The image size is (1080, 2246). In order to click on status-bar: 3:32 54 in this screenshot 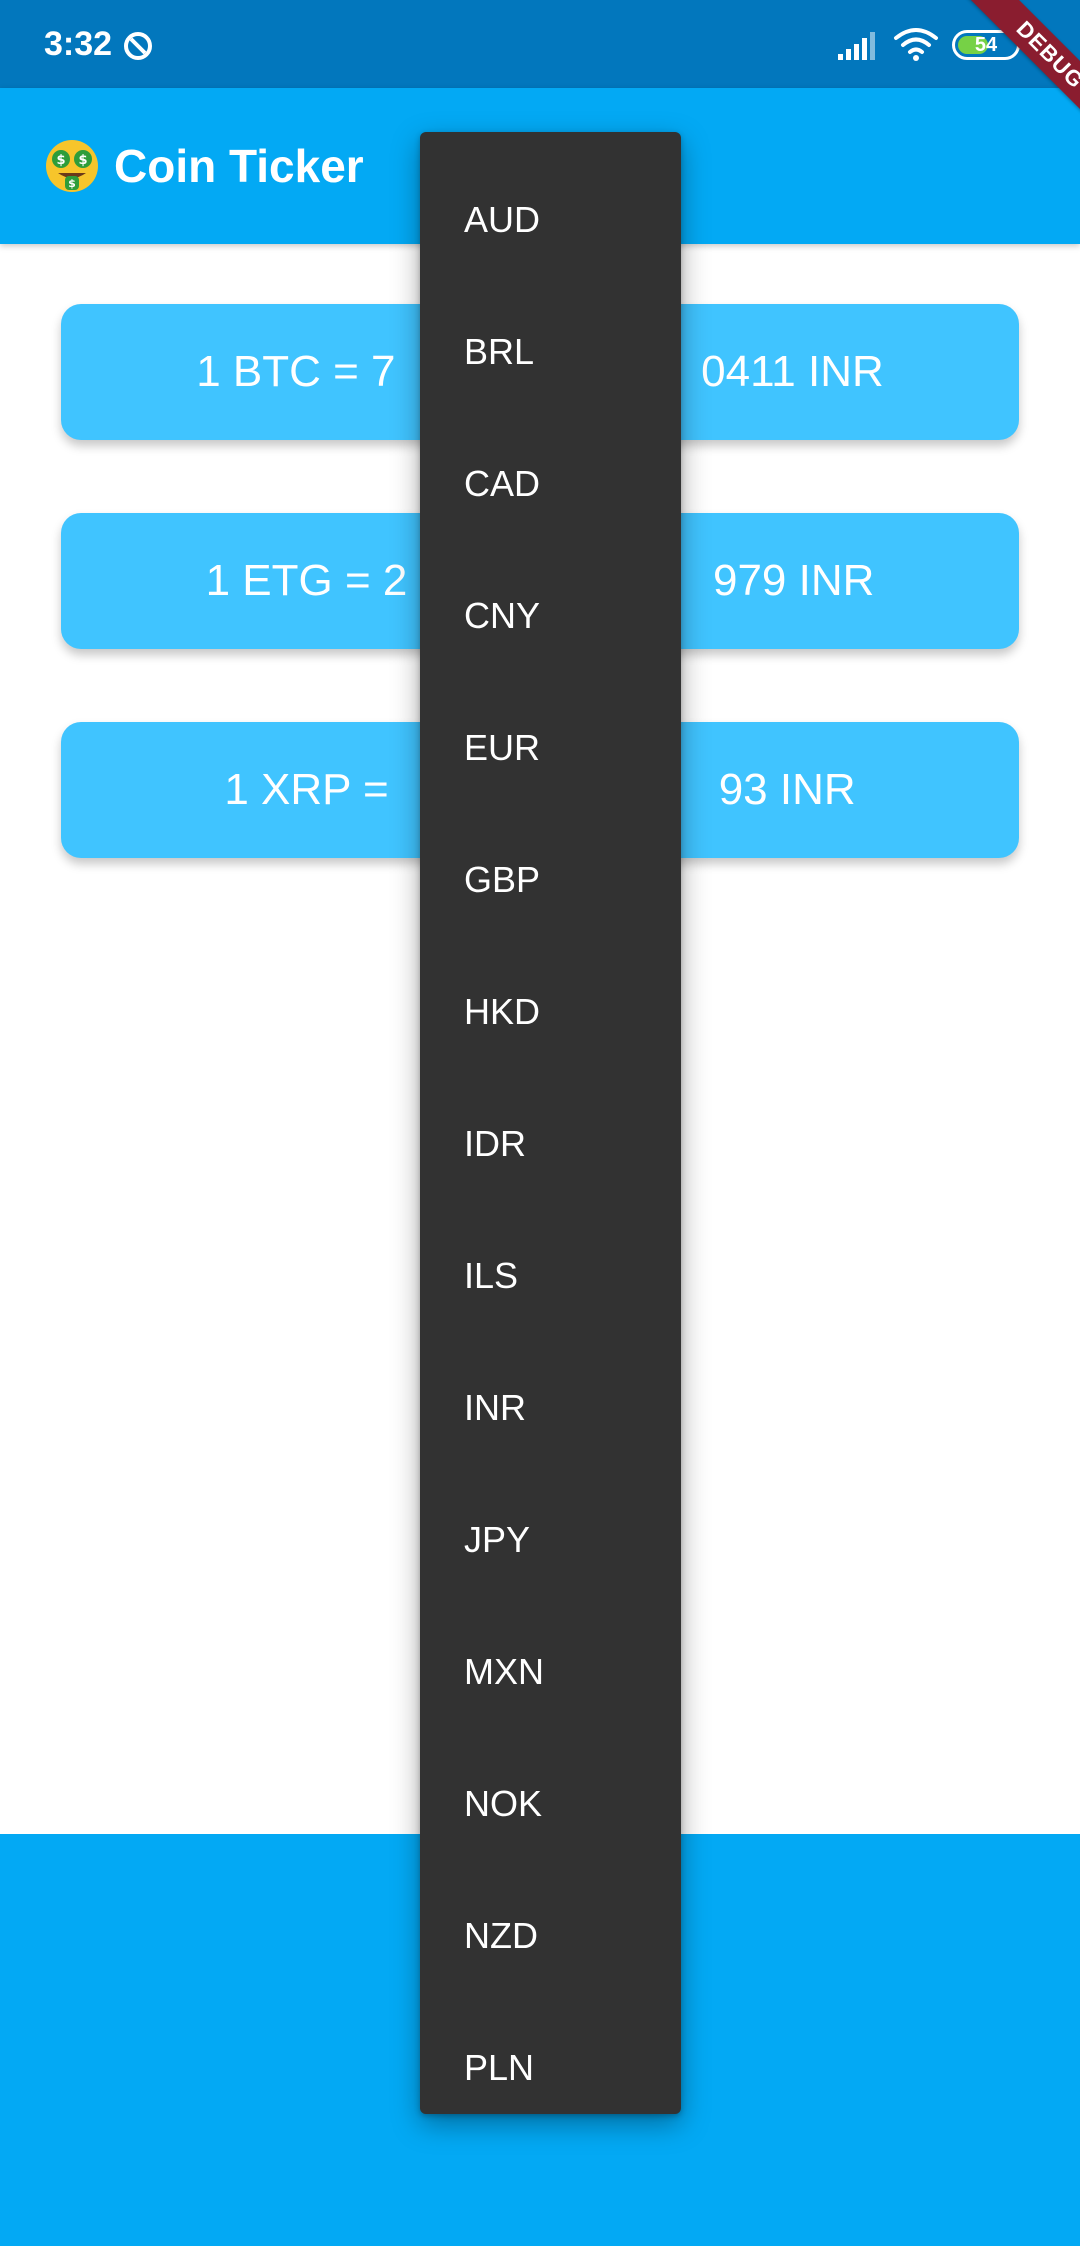, I will do `click(540, 44)`.